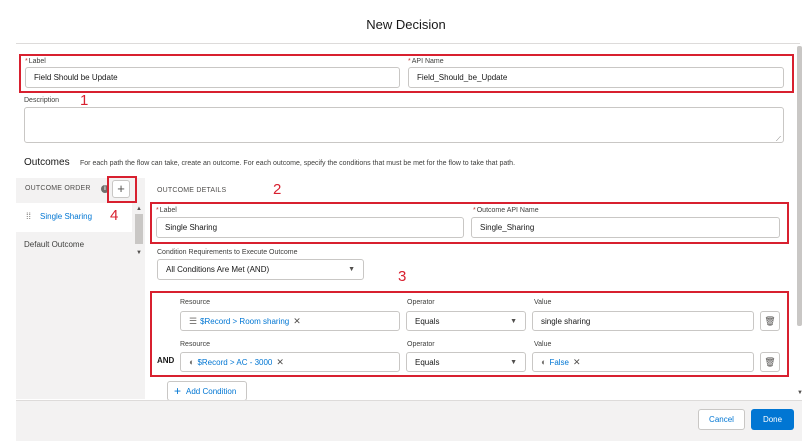 The height and width of the screenshot is (441, 812). What do you see at coordinates (139, 209) in the screenshot?
I see `scroll-up-icon: ▲` at bounding box center [139, 209].